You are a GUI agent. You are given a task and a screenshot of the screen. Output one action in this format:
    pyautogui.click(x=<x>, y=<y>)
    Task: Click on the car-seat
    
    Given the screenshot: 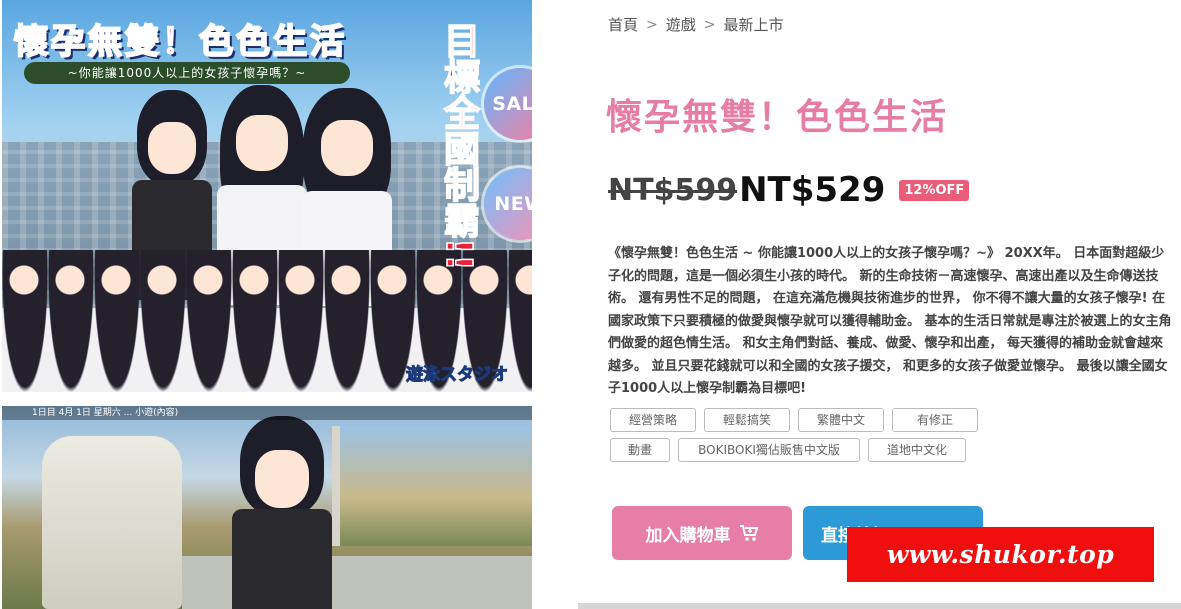 What is the action you would take?
    pyautogui.click(x=112, y=522)
    